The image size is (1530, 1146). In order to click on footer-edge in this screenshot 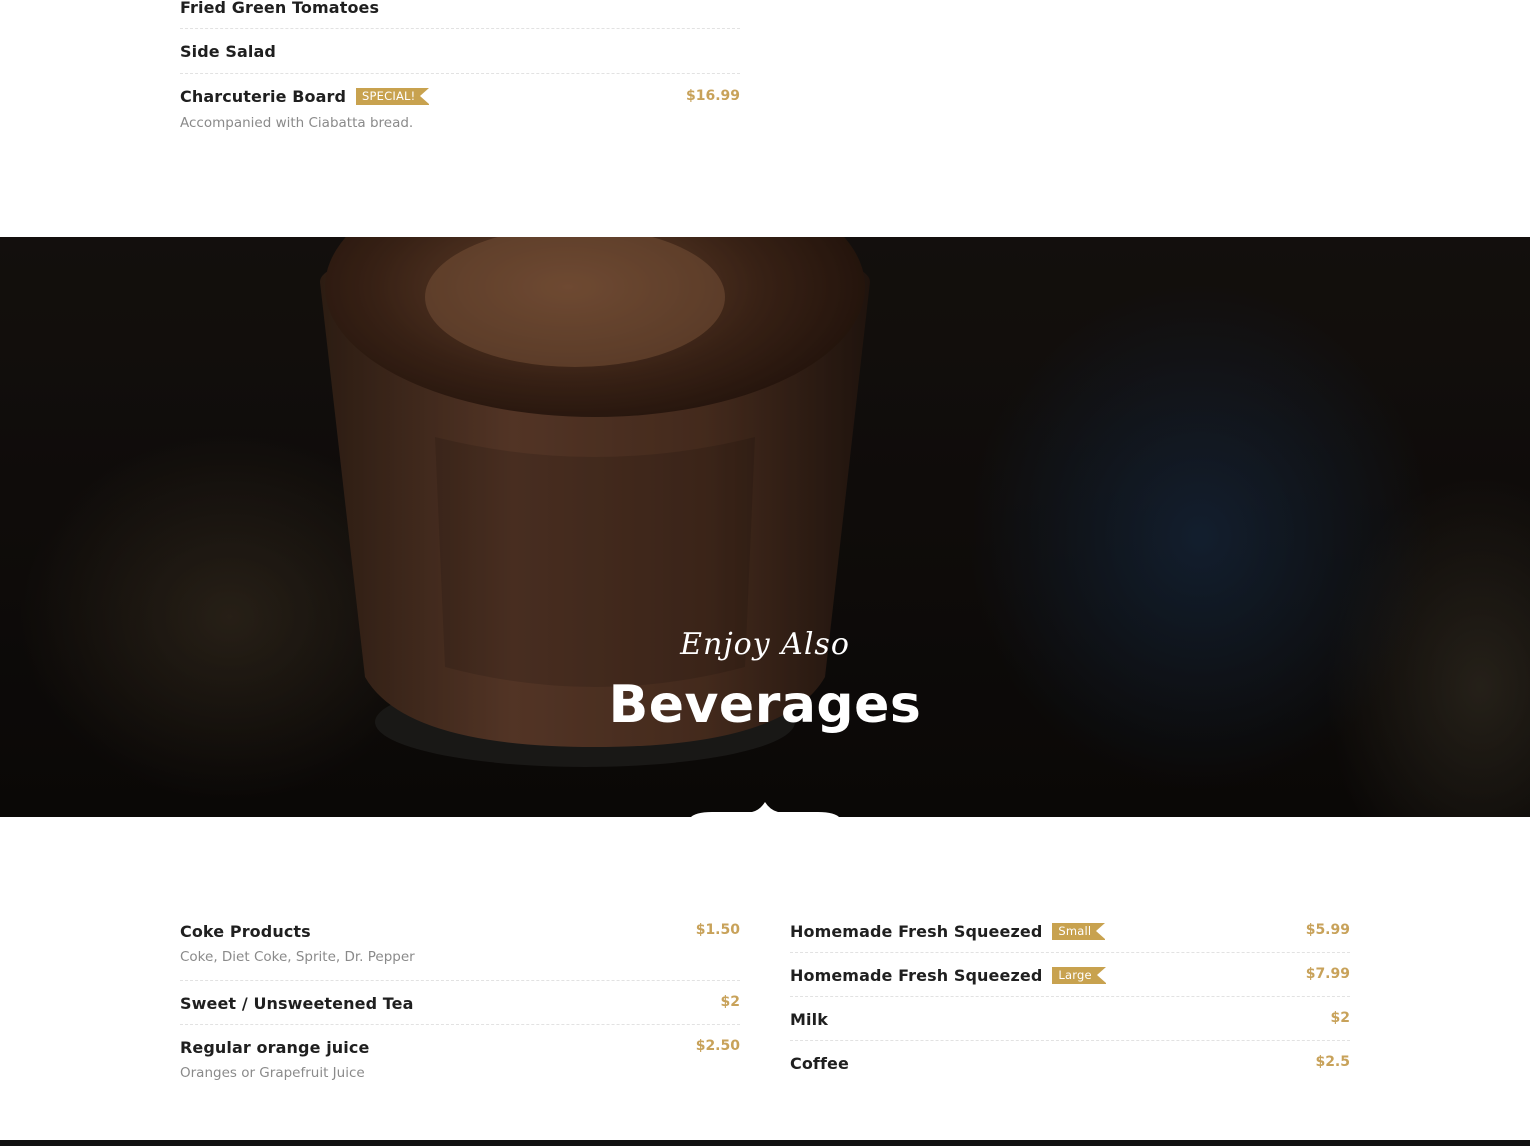, I will do `click(765, 1143)`.